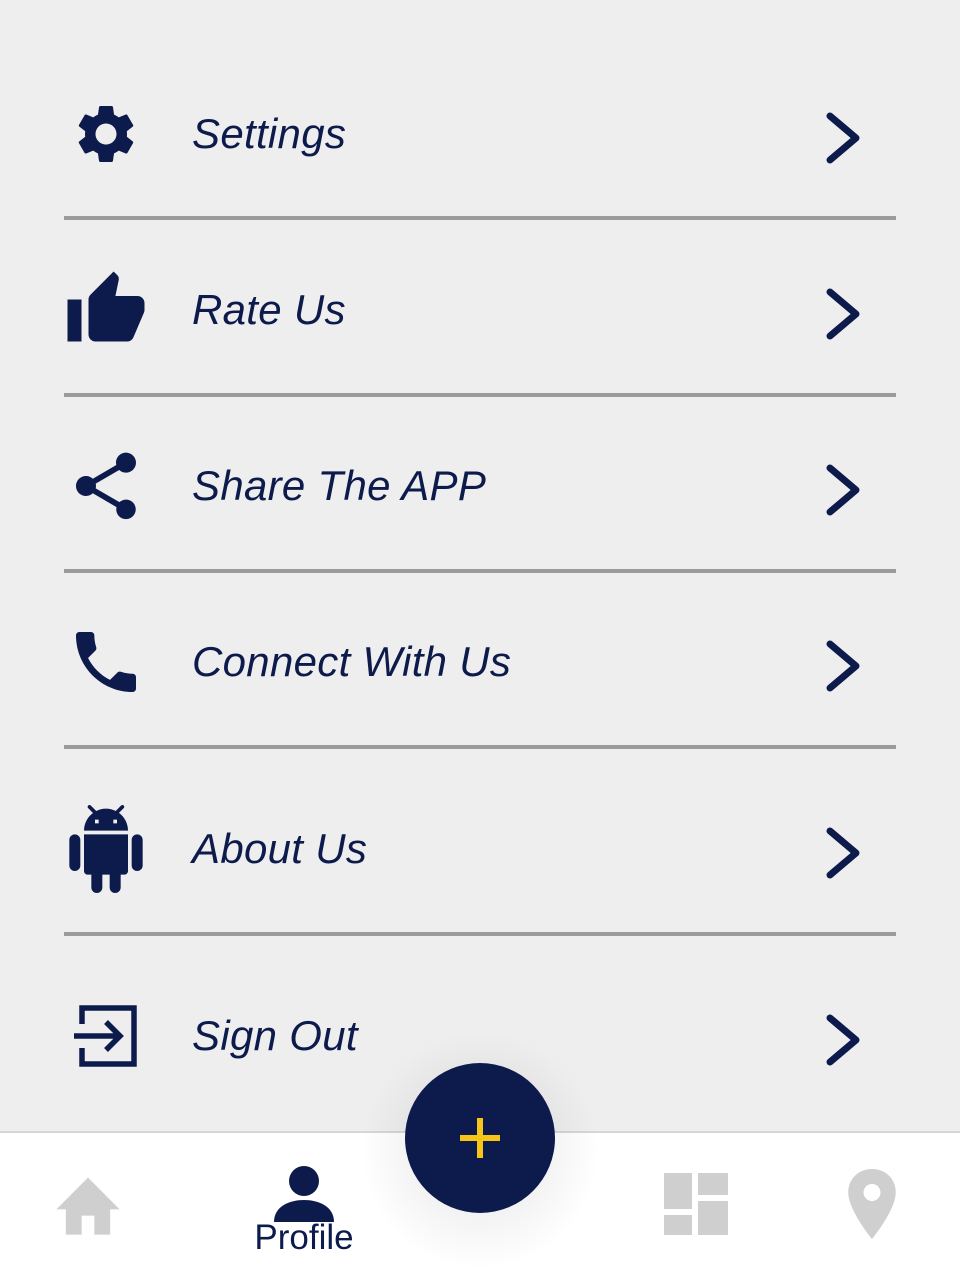 The height and width of the screenshot is (1280, 960). I want to click on nav-home, so click(88, 1203).